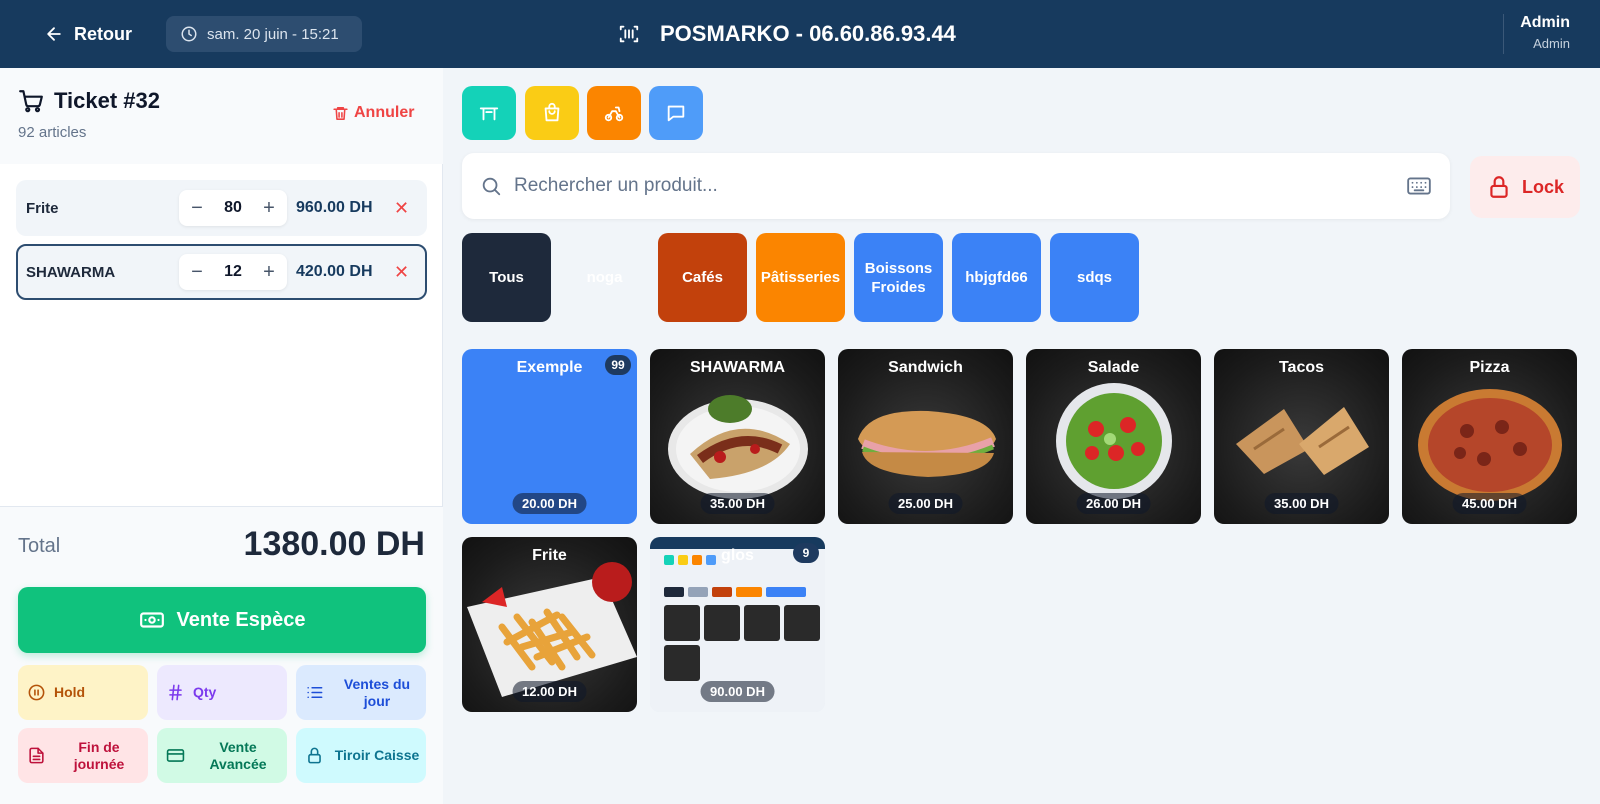 The image size is (1600, 804). I want to click on product-search, so click(956, 186).